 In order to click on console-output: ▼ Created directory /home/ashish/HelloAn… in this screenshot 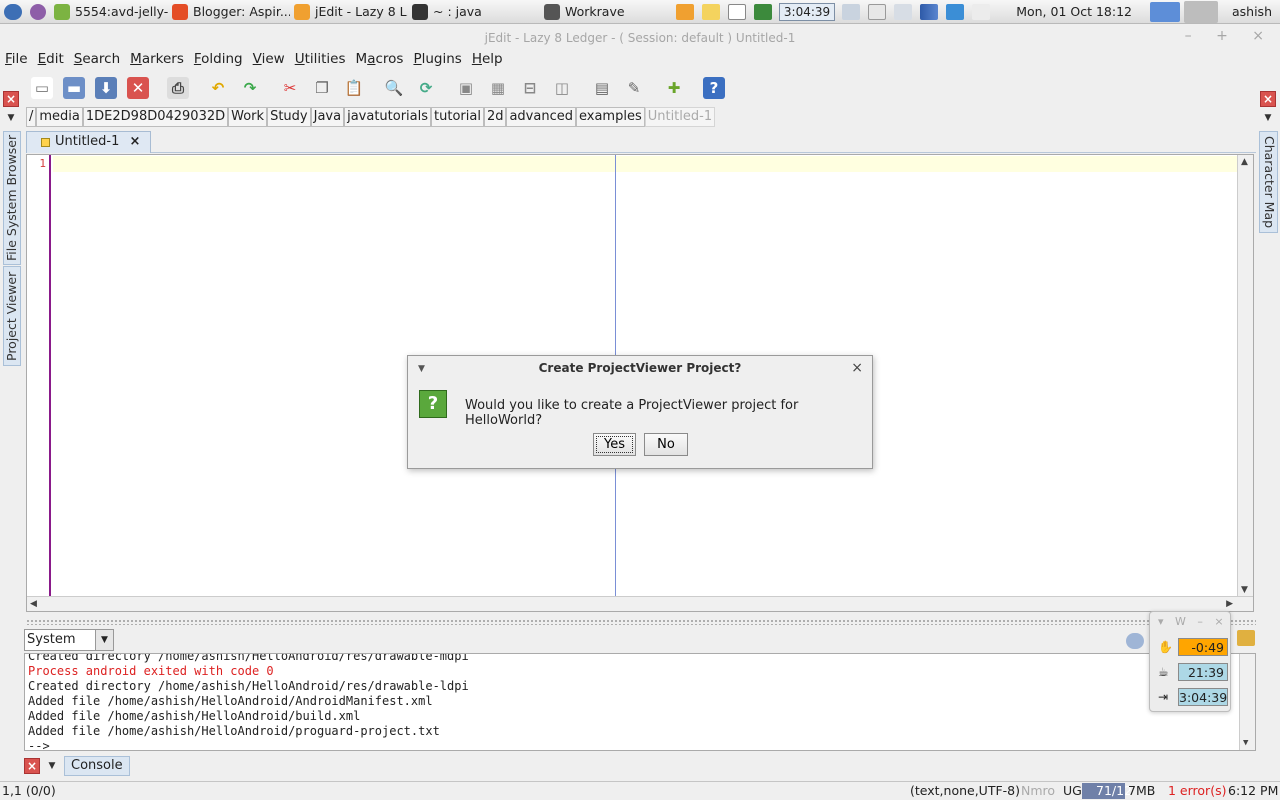, I will do `click(640, 702)`.